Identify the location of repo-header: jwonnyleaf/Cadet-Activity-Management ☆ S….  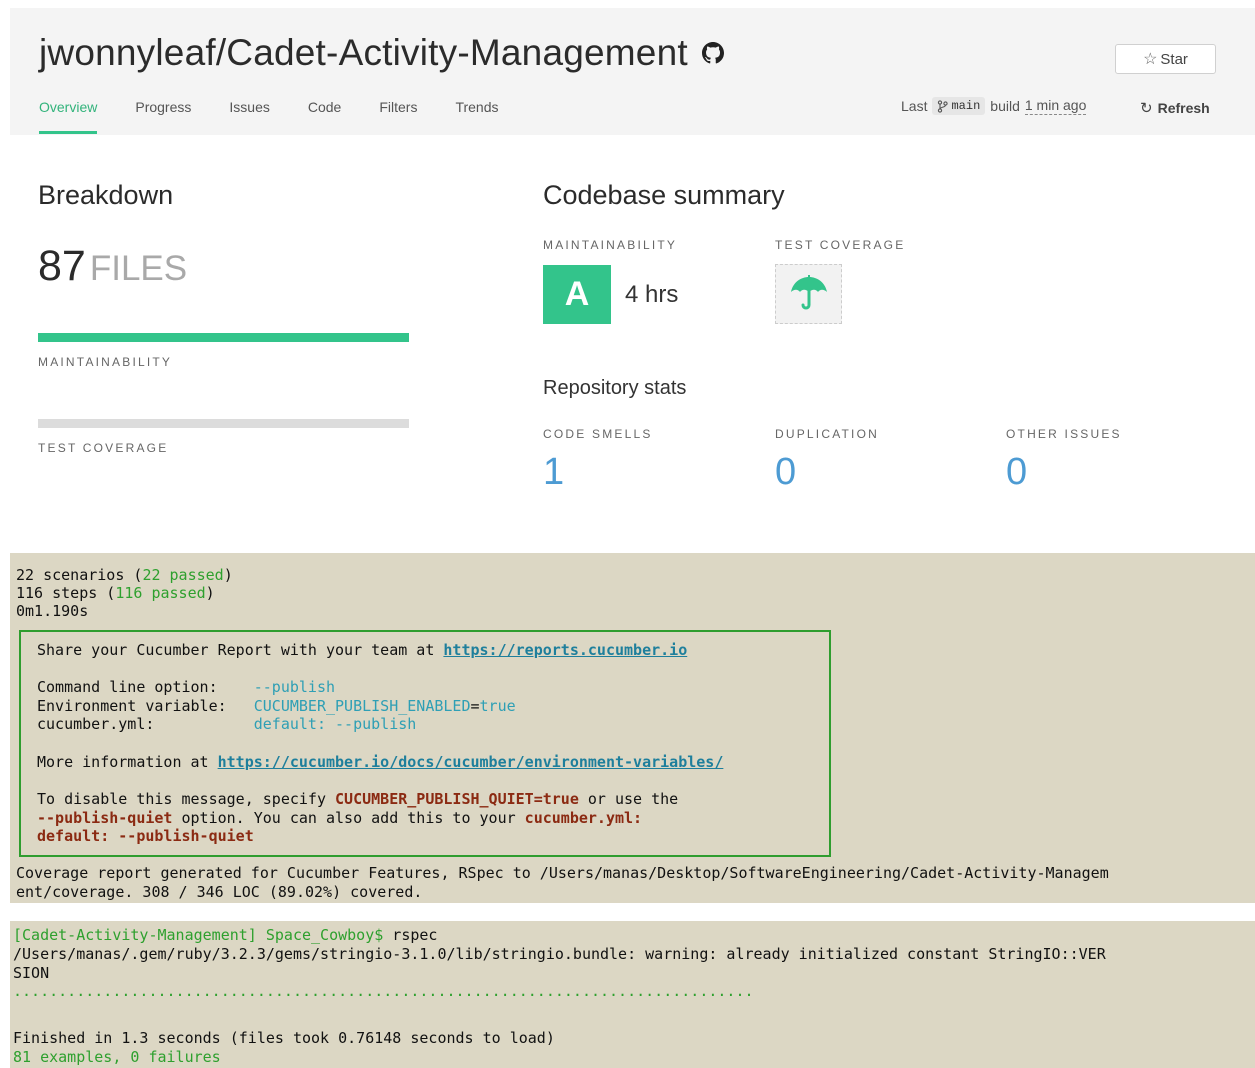
(632, 71).